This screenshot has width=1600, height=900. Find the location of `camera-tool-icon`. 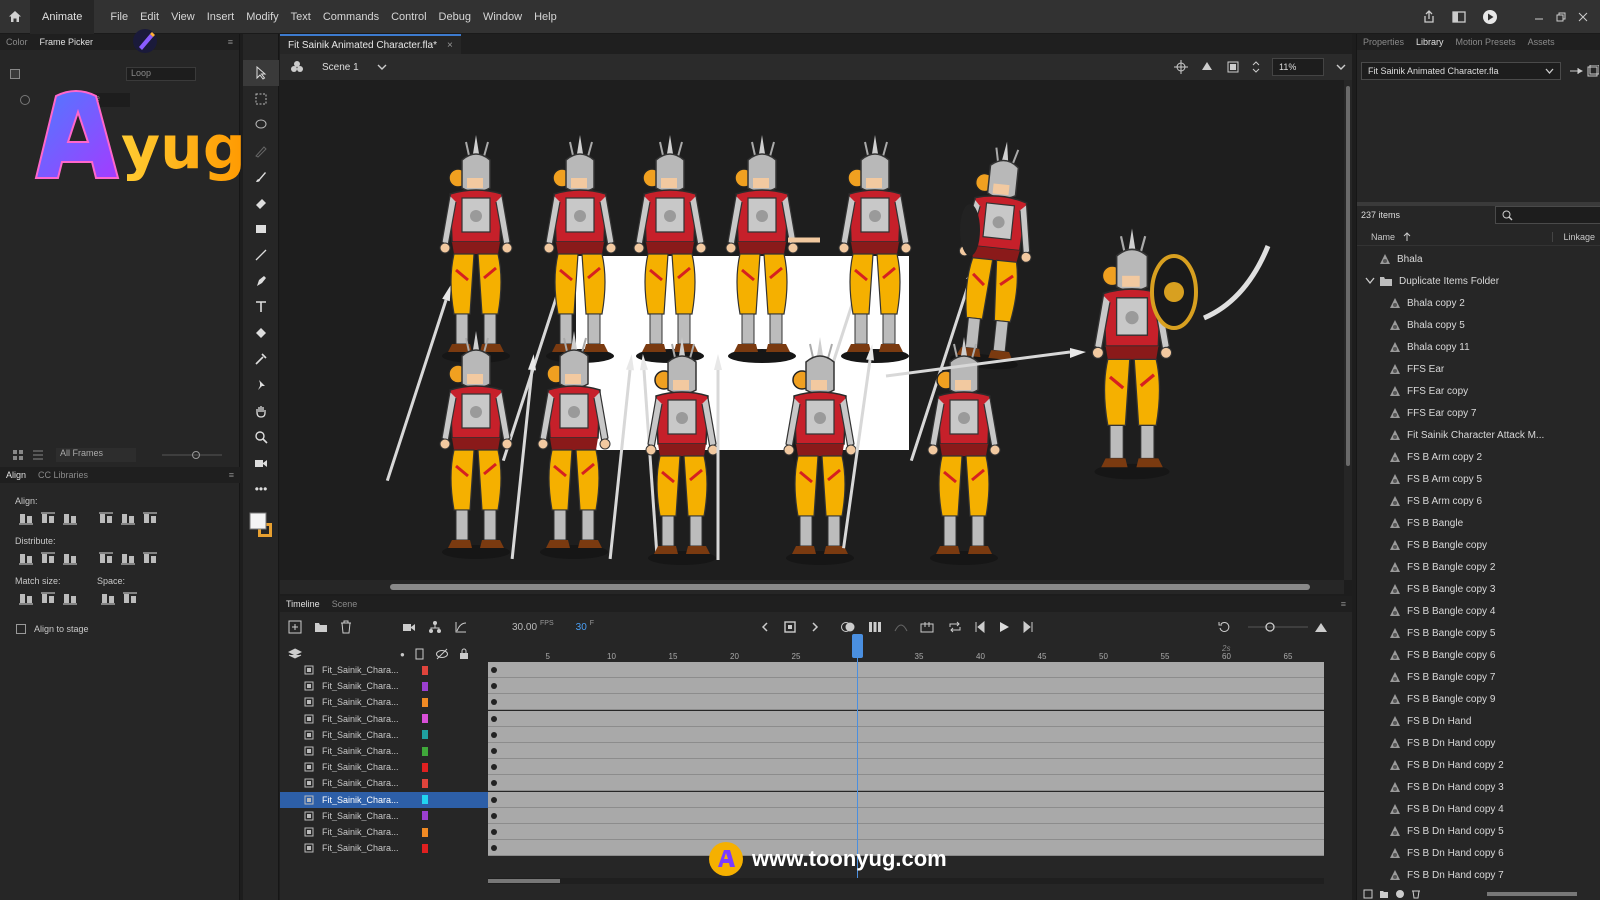

camera-tool-icon is located at coordinates (261, 463).